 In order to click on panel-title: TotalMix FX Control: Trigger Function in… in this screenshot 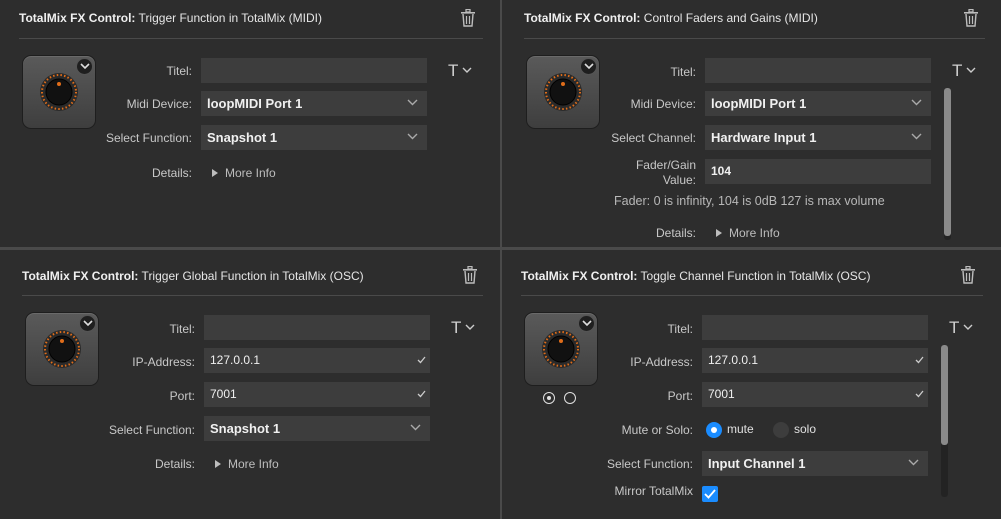, I will do `click(170, 18)`.